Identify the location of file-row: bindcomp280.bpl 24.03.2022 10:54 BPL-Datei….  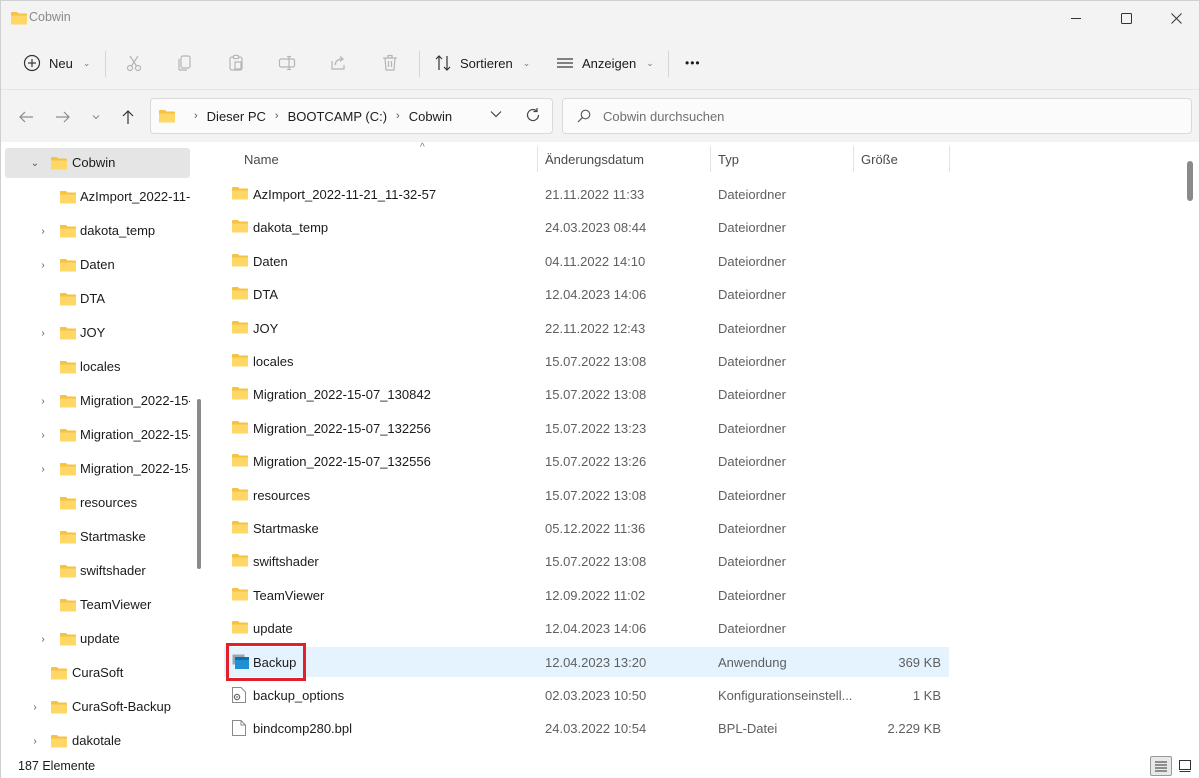
(586, 728).